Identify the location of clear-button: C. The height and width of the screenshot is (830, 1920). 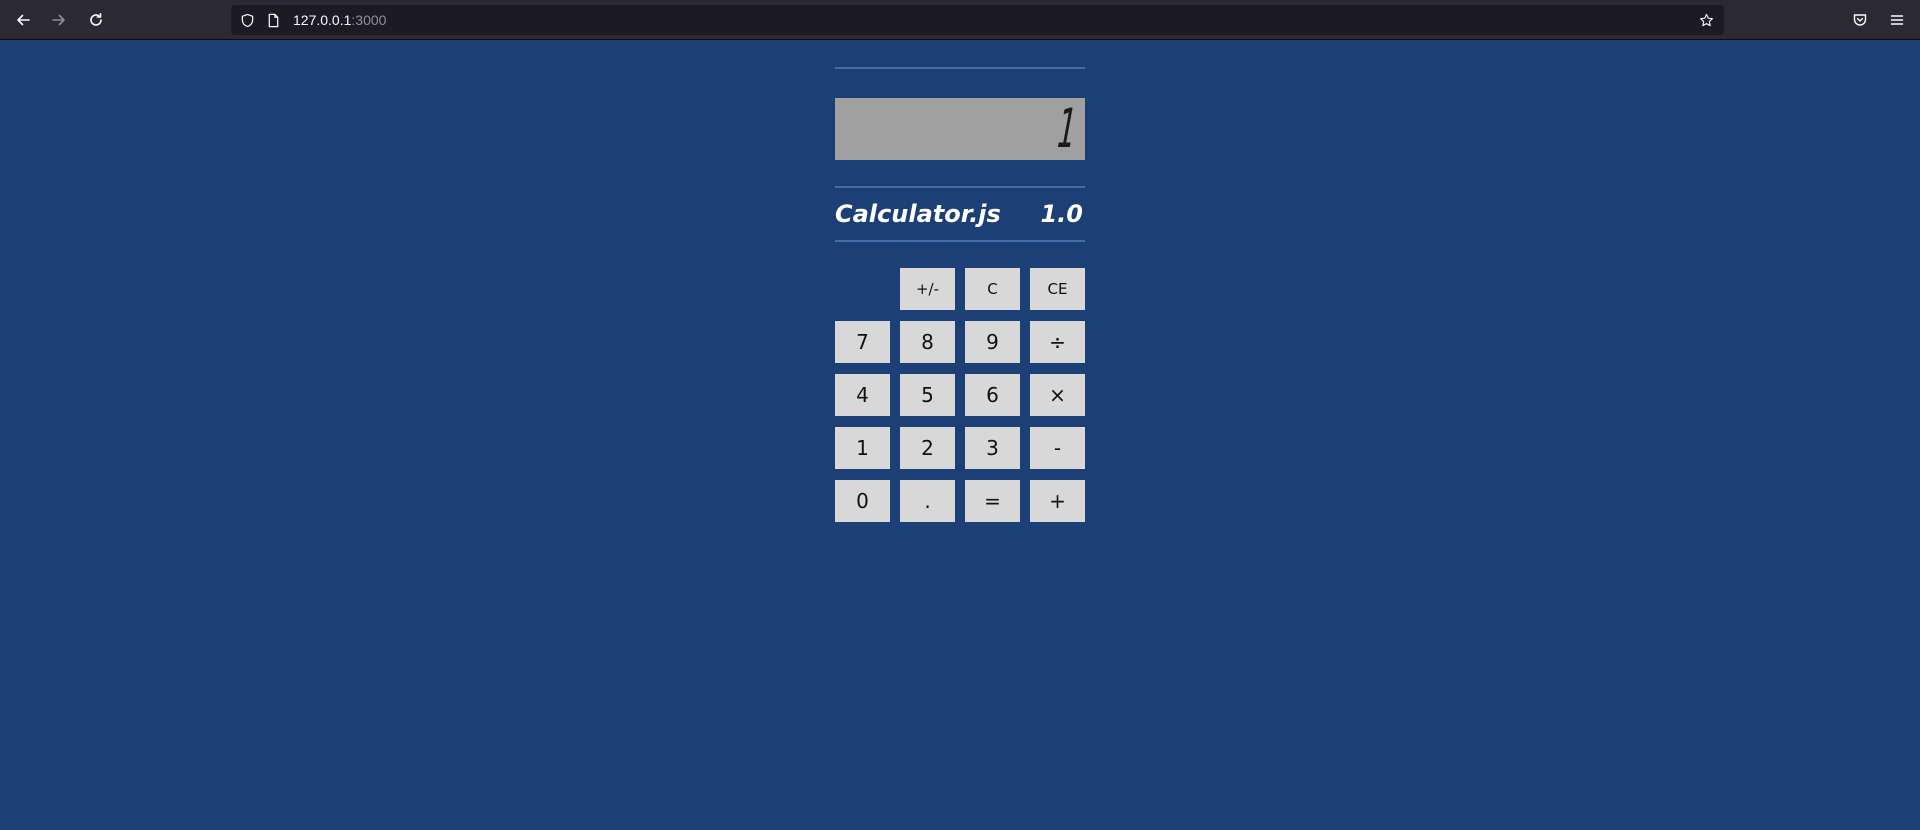
(992, 289).